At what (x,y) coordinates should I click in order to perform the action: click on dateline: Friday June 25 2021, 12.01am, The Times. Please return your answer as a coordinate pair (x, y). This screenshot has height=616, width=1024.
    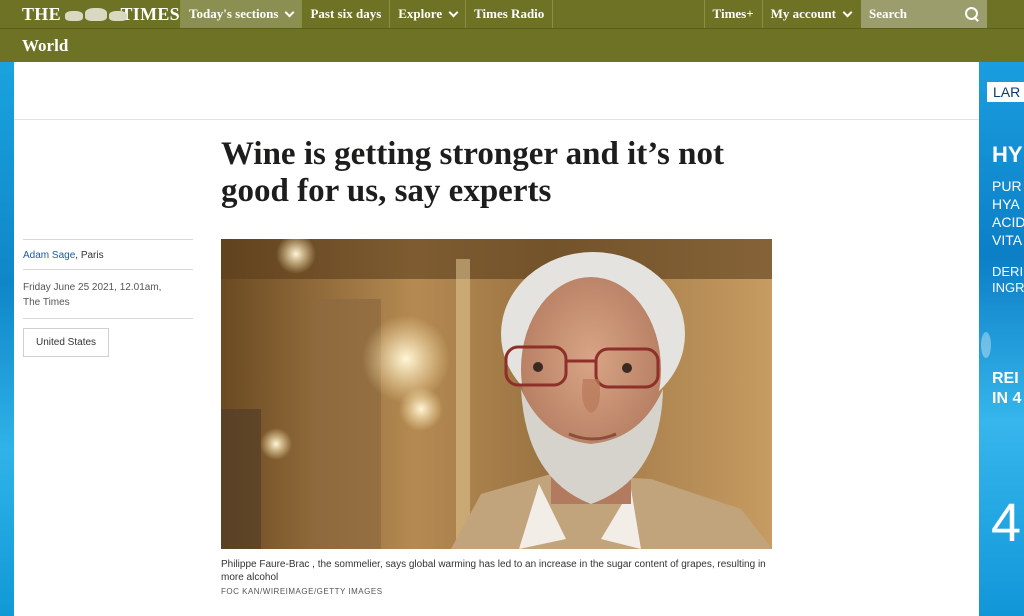
    Looking at the image, I should click on (108, 294).